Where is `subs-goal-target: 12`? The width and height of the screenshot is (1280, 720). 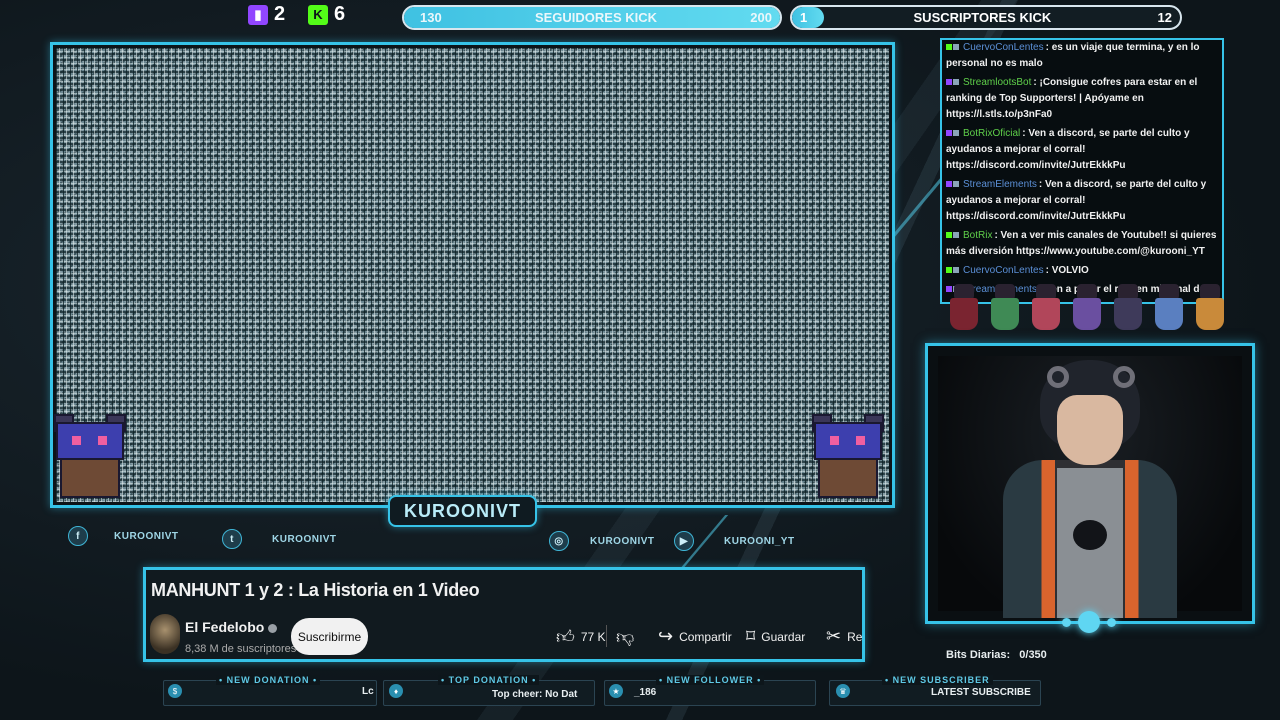
subs-goal-target: 12 is located at coordinates (1164, 17).